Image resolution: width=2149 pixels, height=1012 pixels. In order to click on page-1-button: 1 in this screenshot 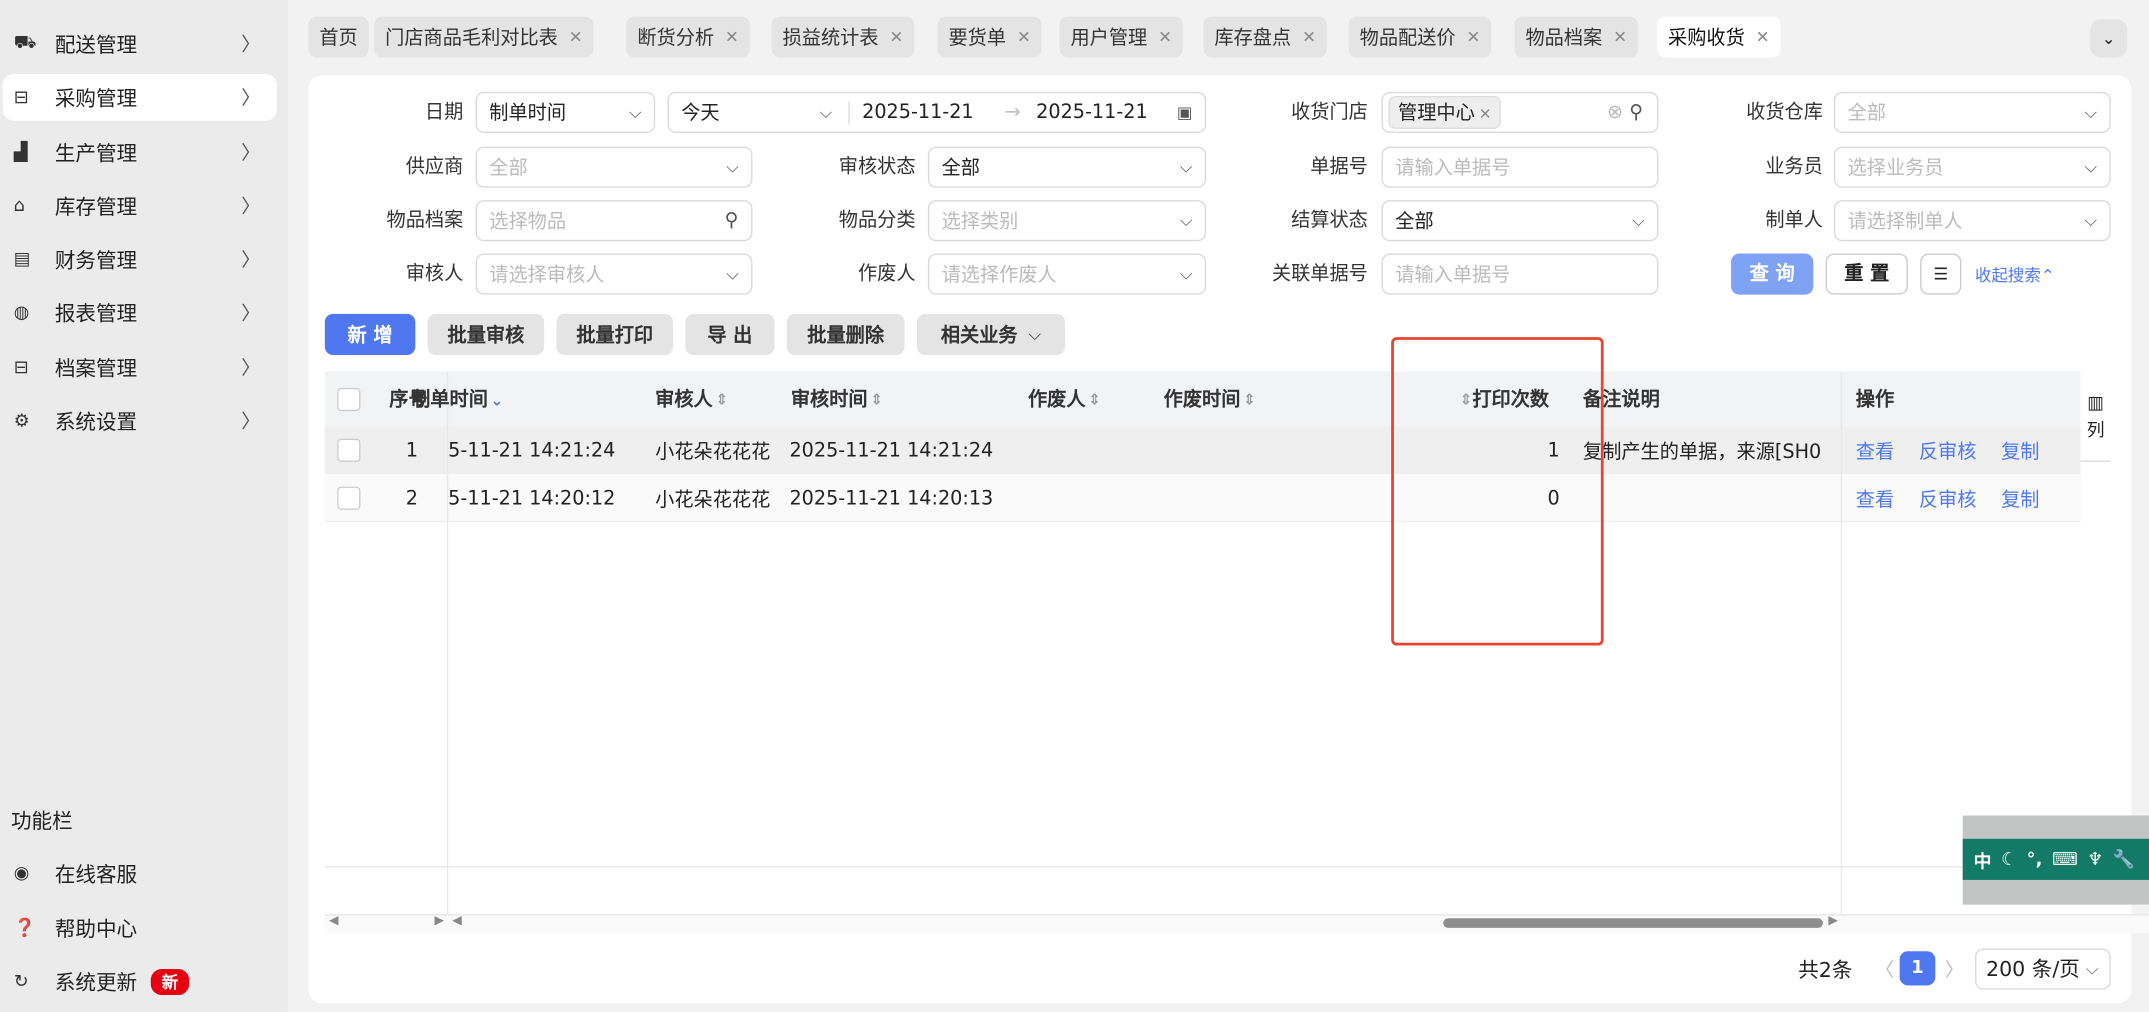, I will do `click(1917, 968)`.